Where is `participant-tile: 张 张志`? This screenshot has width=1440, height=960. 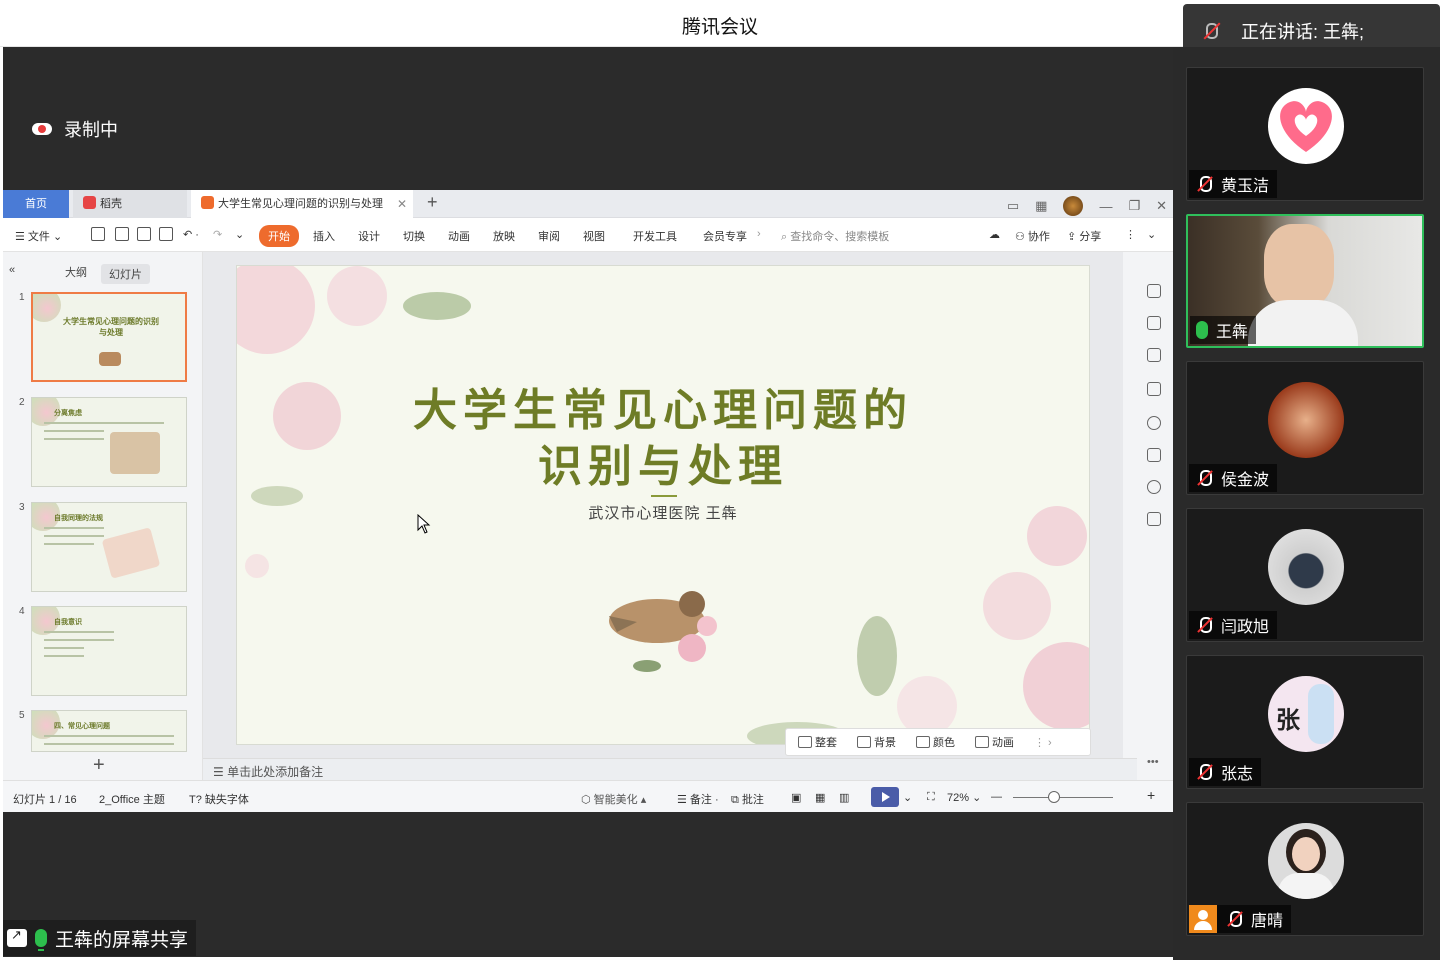 participant-tile: 张 张志 is located at coordinates (1305, 722).